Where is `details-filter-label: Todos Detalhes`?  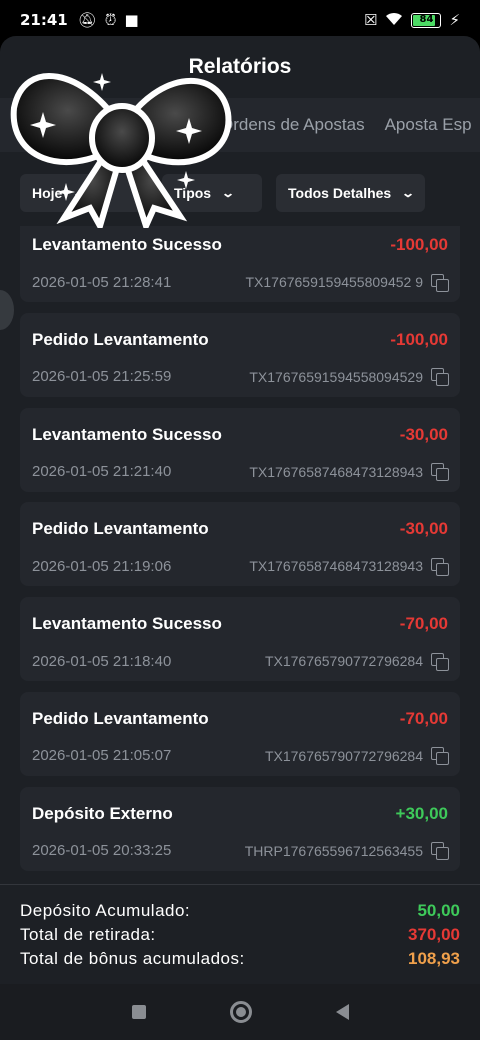
details-filter-label: Todos Detalhes is located at coordinates (340, 193).